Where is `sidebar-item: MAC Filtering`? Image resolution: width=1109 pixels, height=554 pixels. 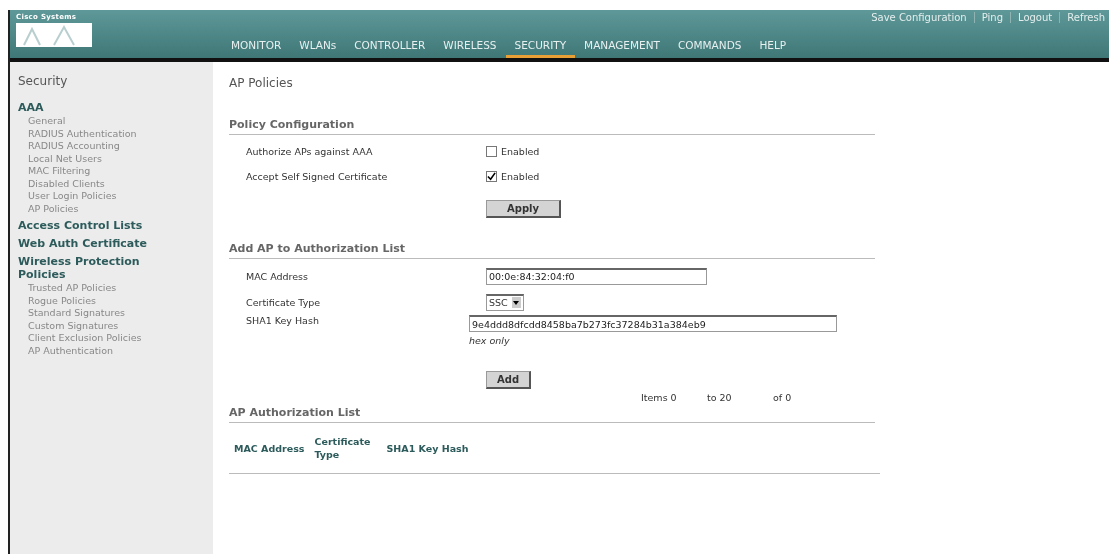
sidebar-item: MAC Filtering is located at coordinates (115, 171).